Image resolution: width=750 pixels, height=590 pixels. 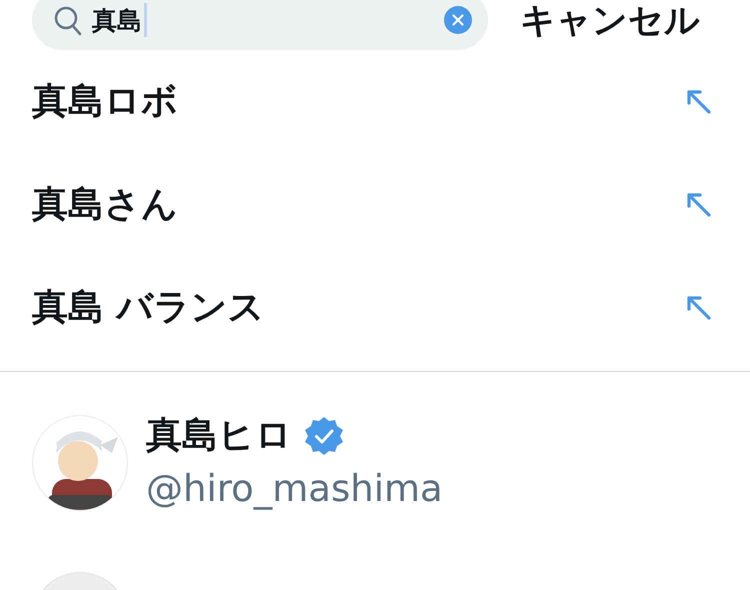 What do you see at coordinates (610, 22) in the screenshot?
I see `cancel-button: キャンセル` at bounding box center [610, 22].